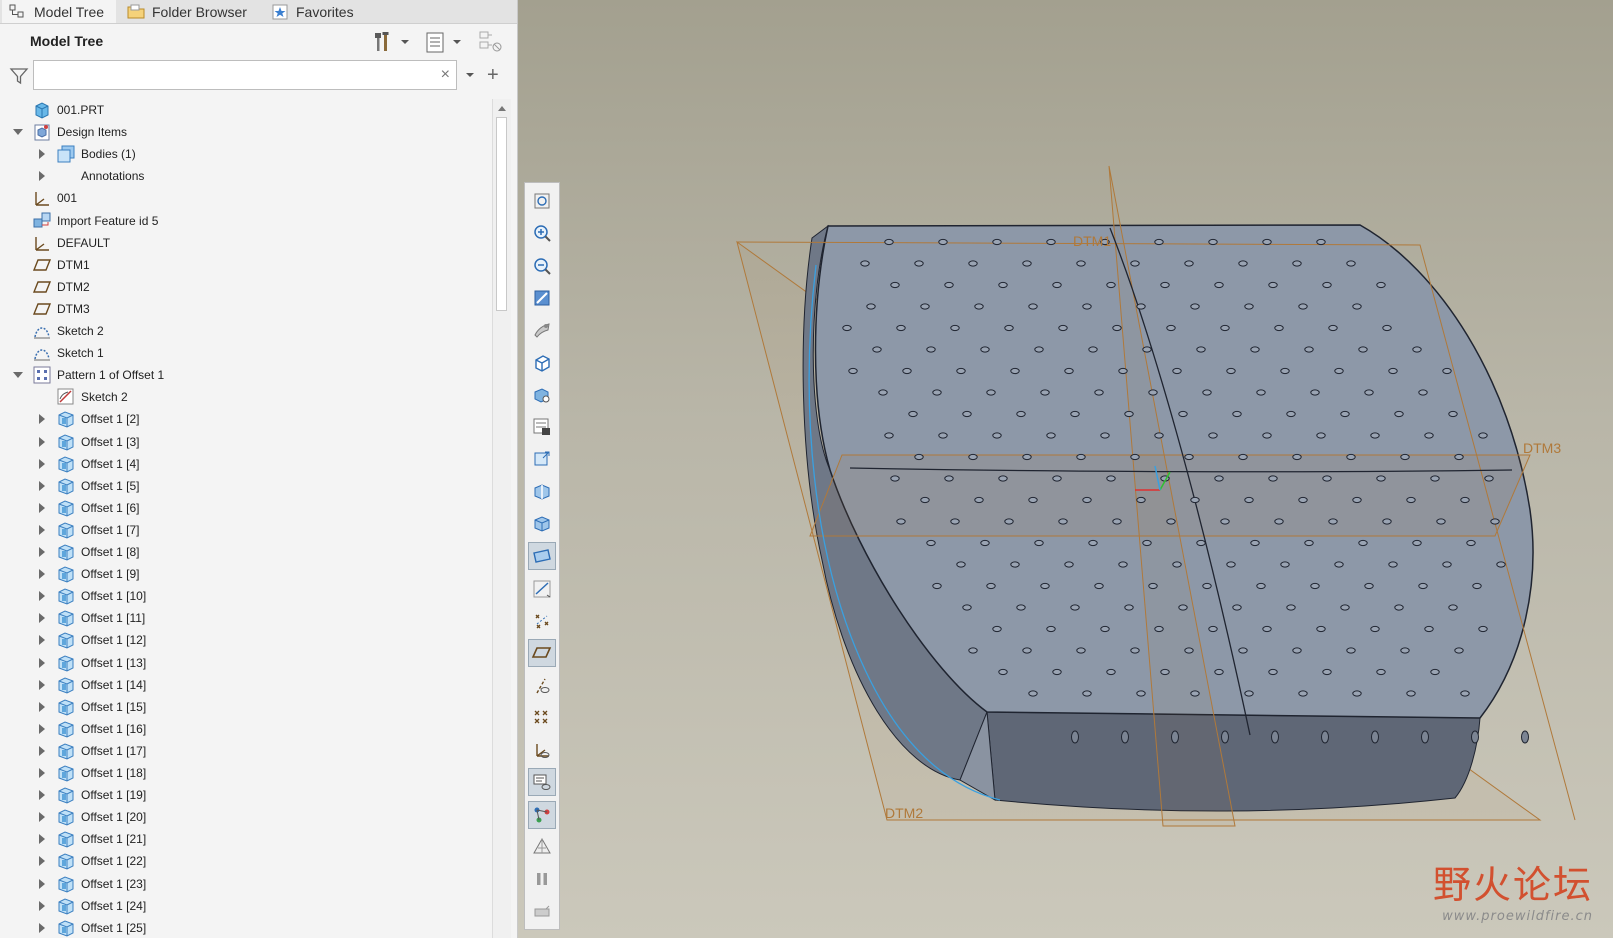 The width and height of the screenshot is (1613, 938). I want to click on settings-button, so click(391, 42).